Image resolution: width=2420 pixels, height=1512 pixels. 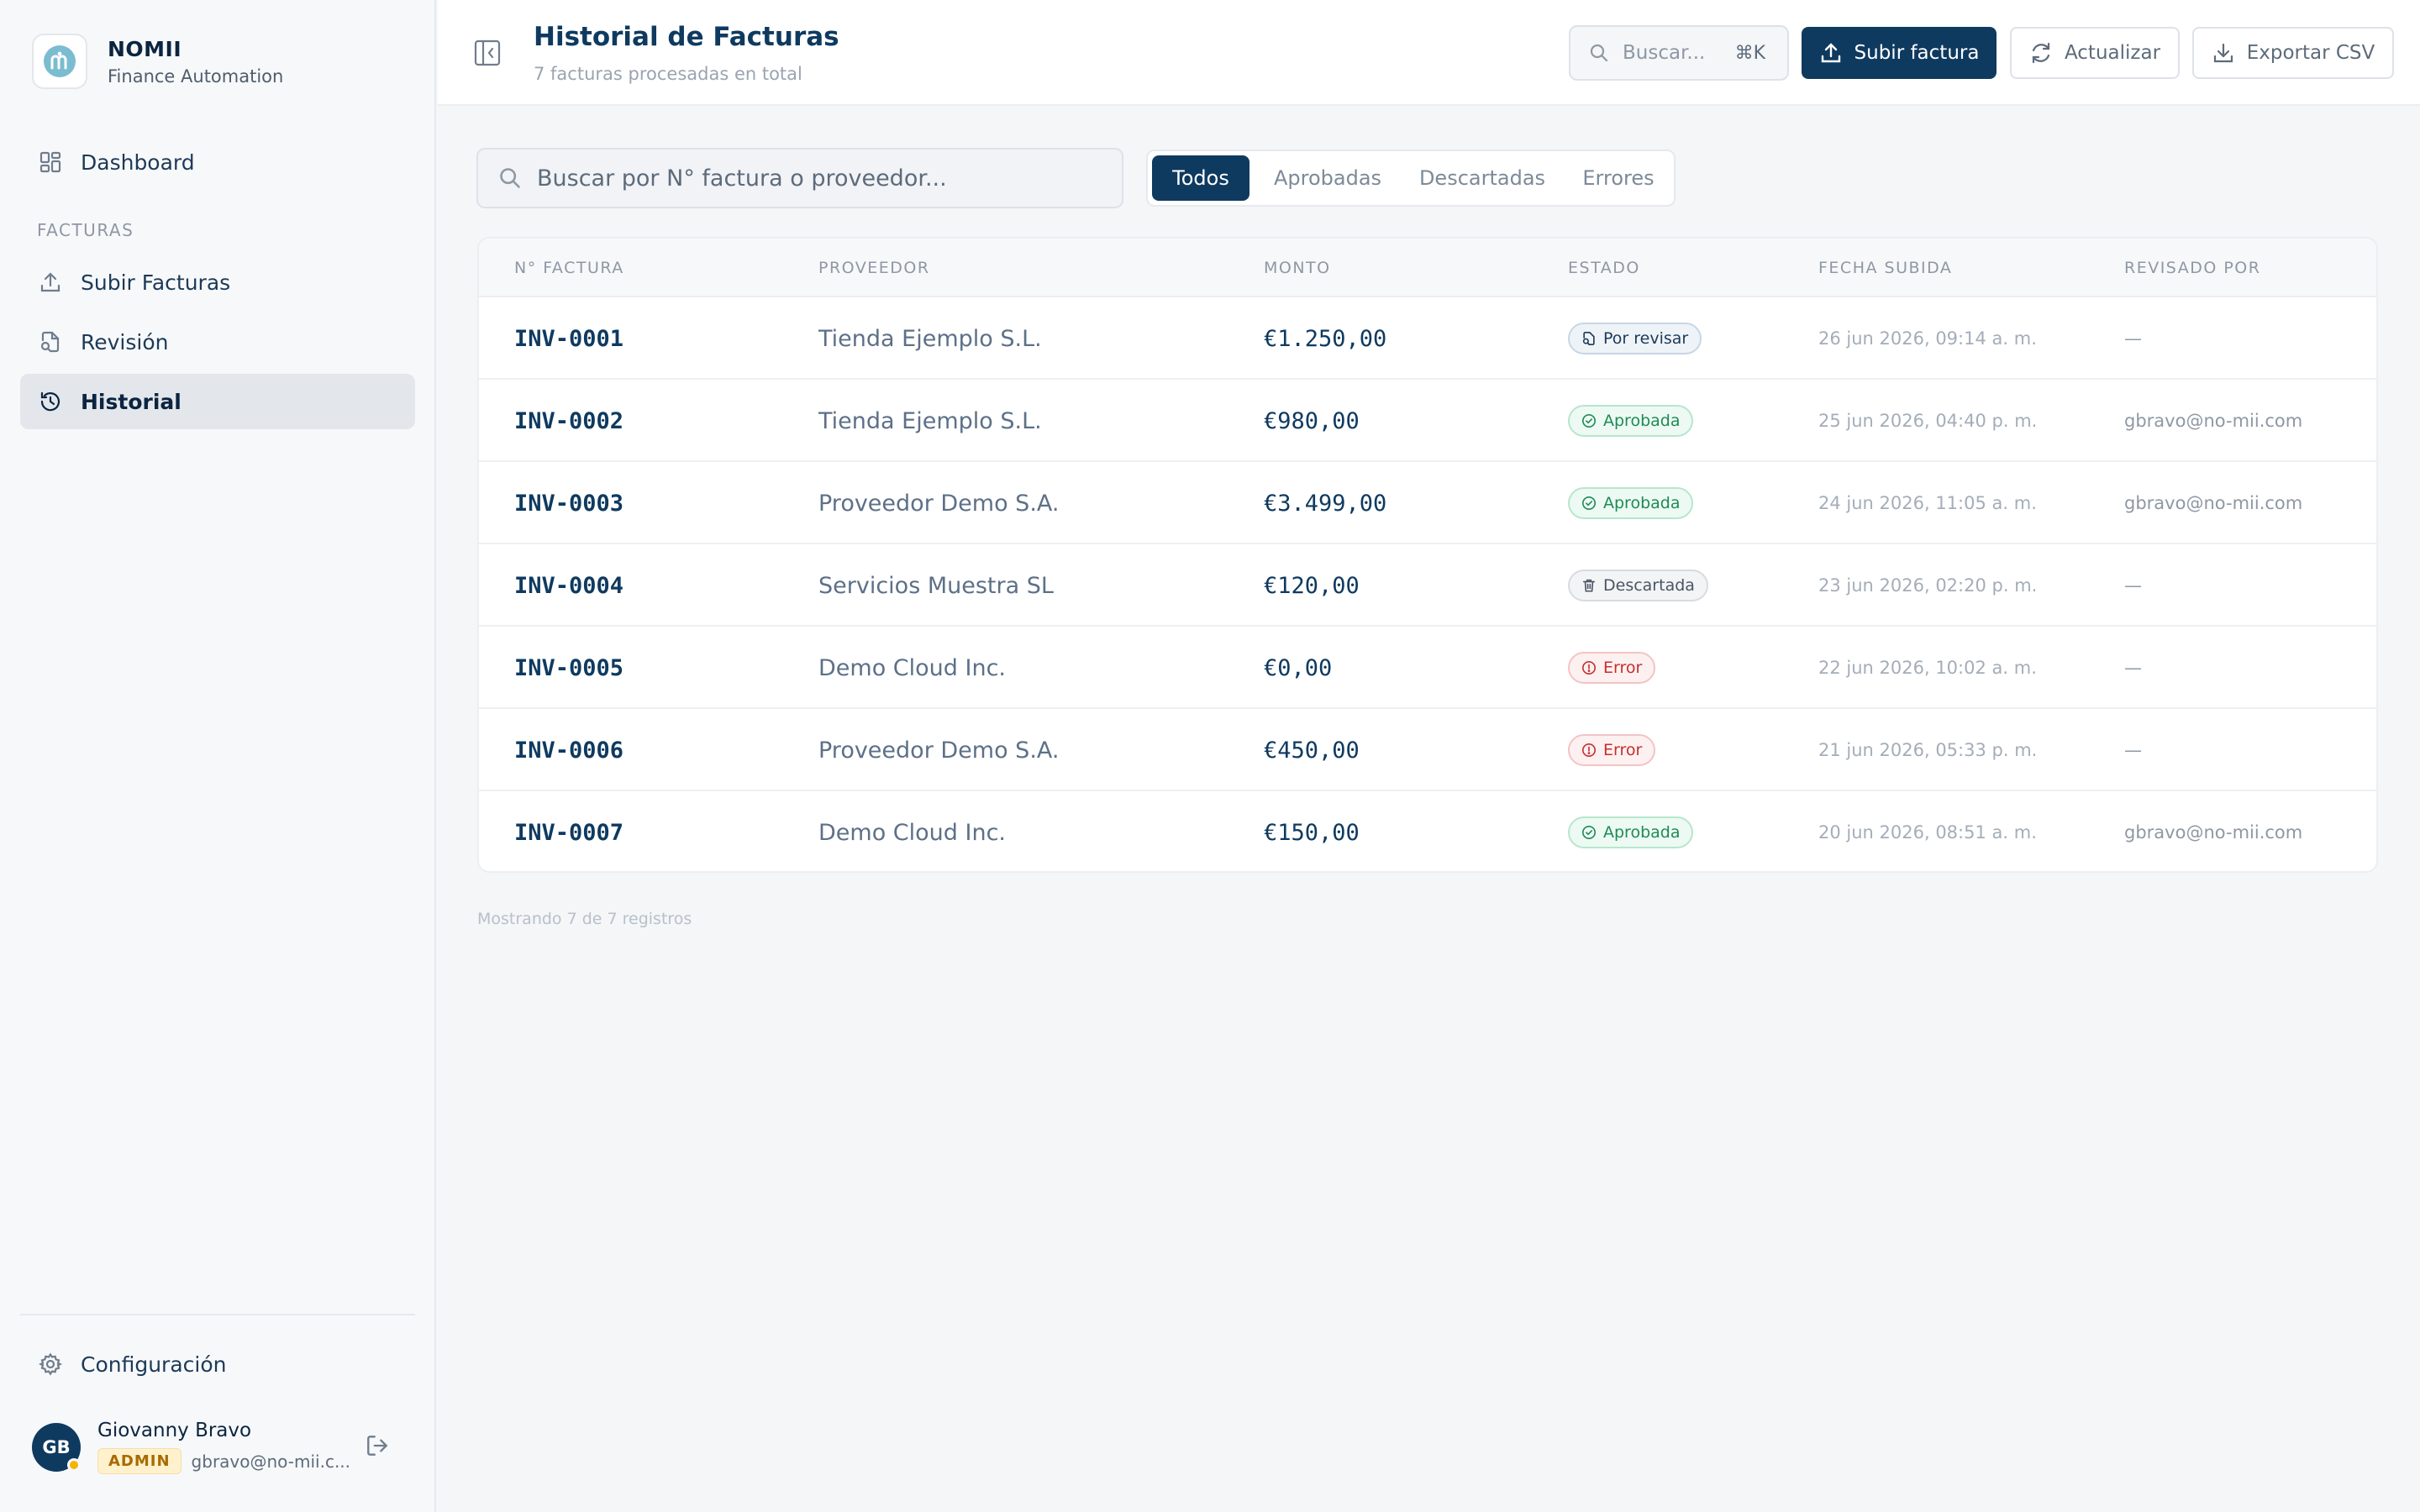 I want to click on tab-descartadas: Descartadas, so click(x=1482, y=178).